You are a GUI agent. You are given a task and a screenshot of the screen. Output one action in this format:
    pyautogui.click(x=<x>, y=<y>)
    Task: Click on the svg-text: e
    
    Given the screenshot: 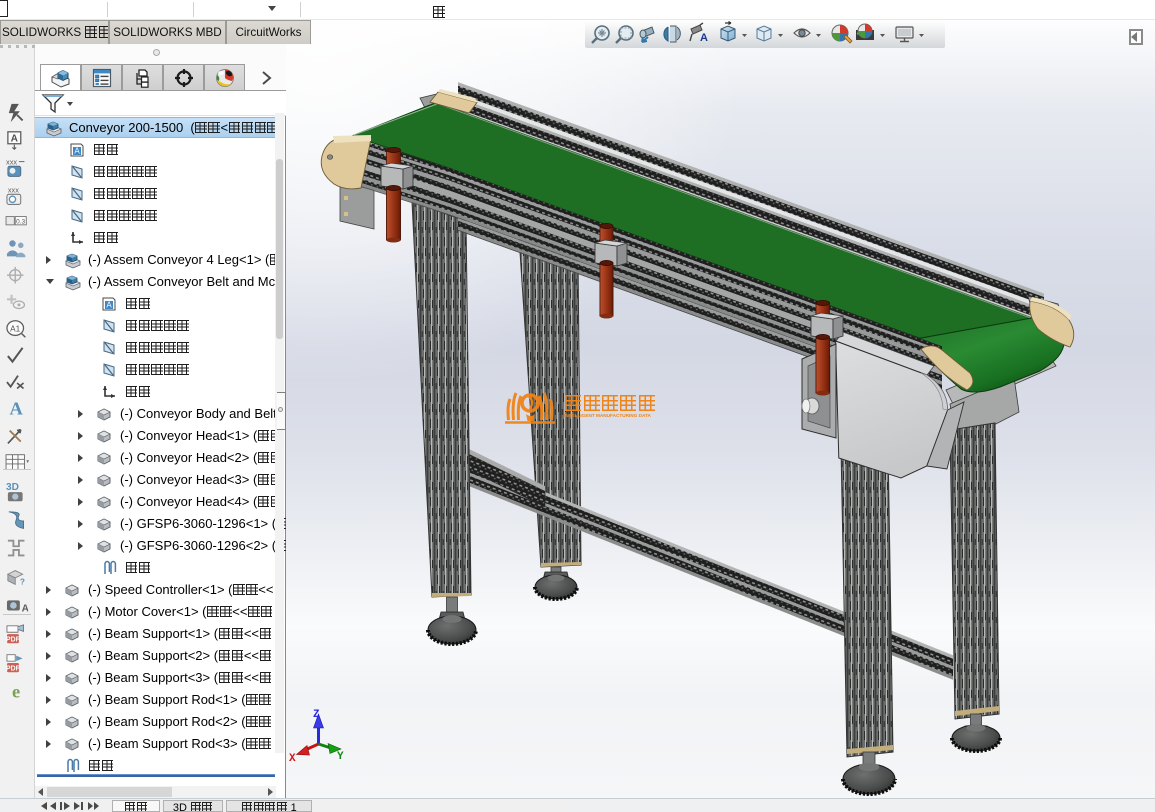 What is the action you would take?
    pyautogui.click(x=16, y=691)
    